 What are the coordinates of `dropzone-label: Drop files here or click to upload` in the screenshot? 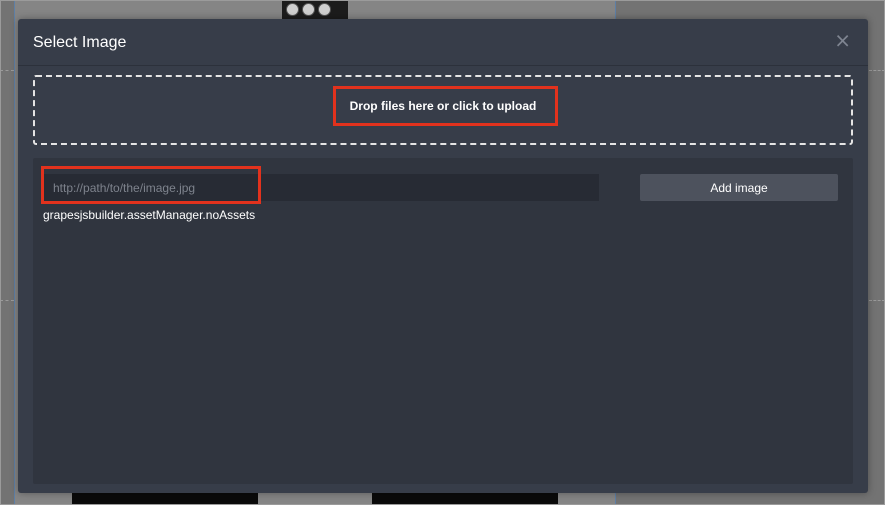 It's located at (443, 106).